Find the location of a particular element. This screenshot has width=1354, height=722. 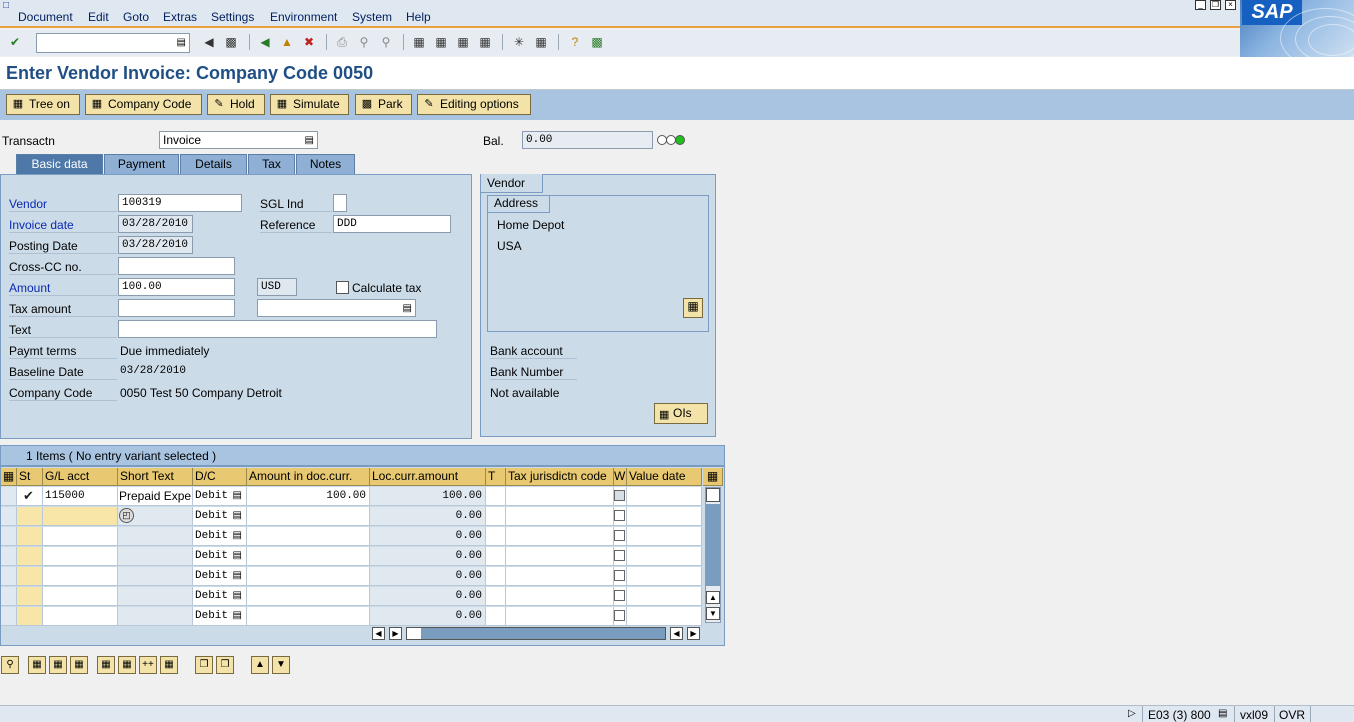

tab-details: Details is located at coordinates (213, 164).